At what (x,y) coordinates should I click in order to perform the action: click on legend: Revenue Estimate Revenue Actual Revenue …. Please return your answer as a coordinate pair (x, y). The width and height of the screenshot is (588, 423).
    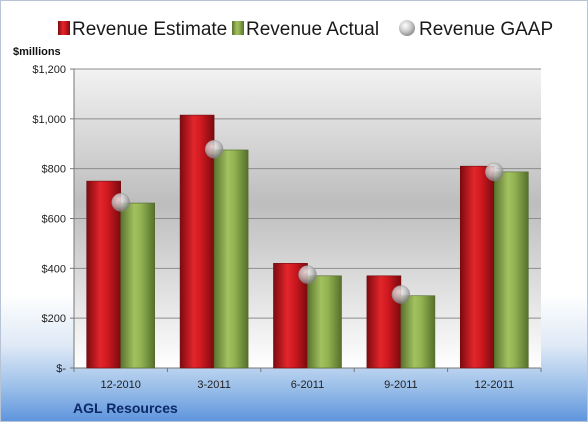
    Looking at the image, I should click on (305, 29).